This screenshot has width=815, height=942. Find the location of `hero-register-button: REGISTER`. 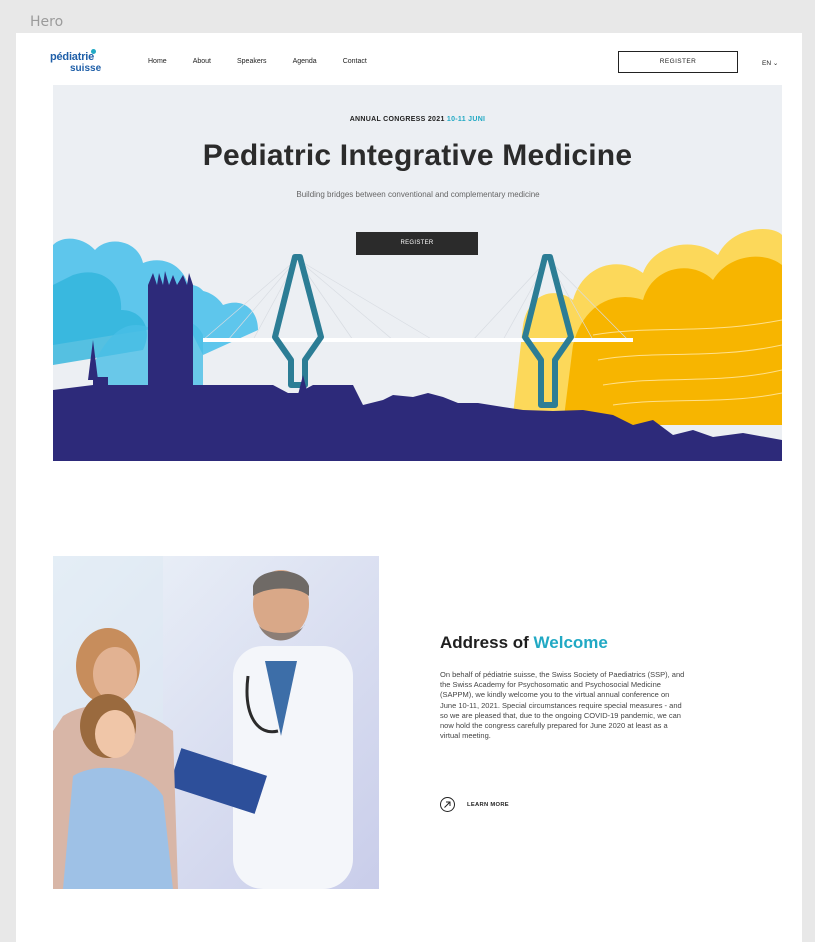

hero-register-button: REGISTER is located at coordinates (417, 243).